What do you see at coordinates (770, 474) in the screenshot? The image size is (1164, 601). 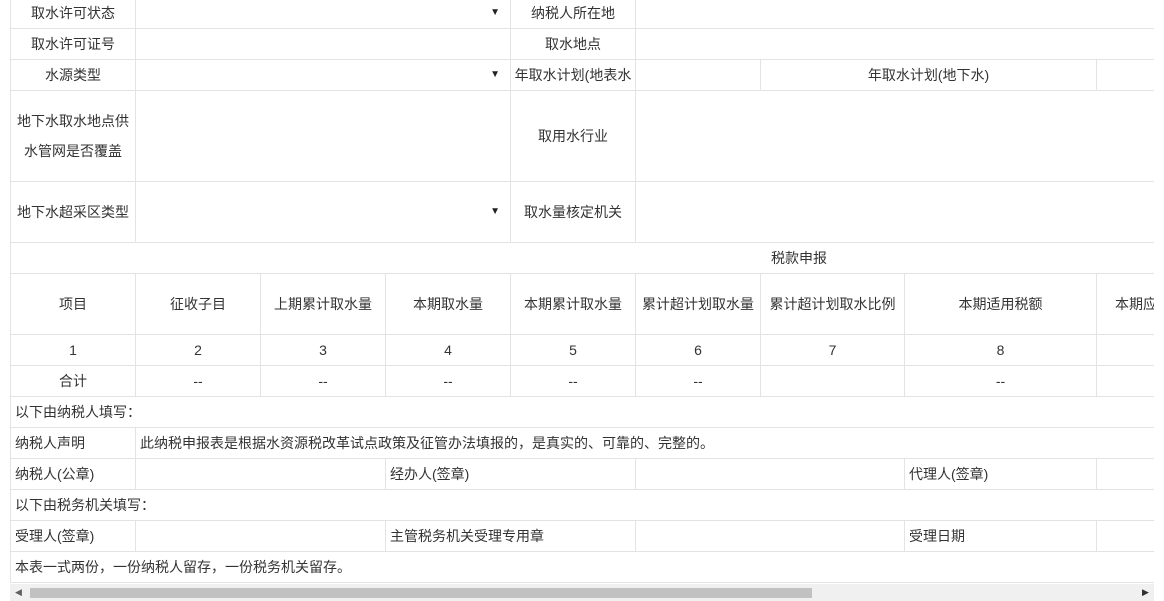 I see `handler-value` at bounding box center [770, 474].